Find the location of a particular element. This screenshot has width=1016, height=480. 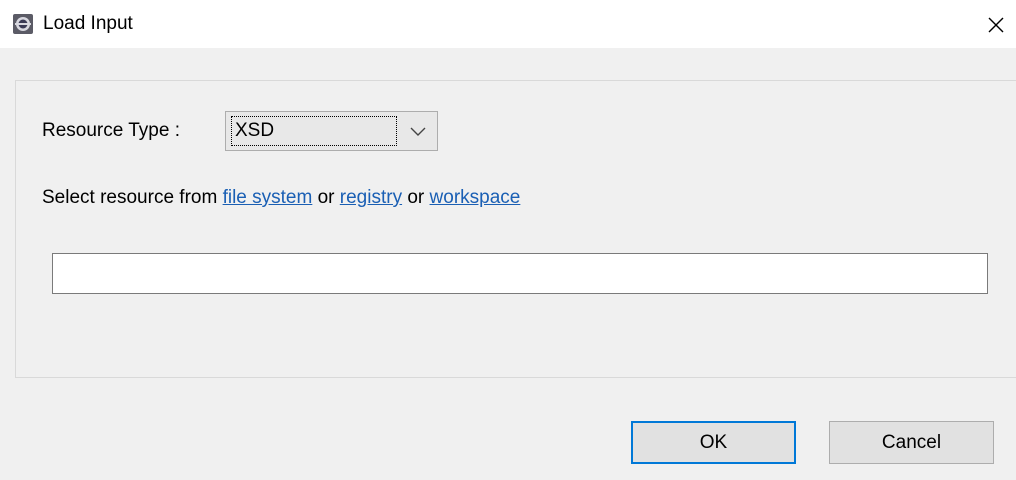

close-icon is located at coordinates (996, 25).